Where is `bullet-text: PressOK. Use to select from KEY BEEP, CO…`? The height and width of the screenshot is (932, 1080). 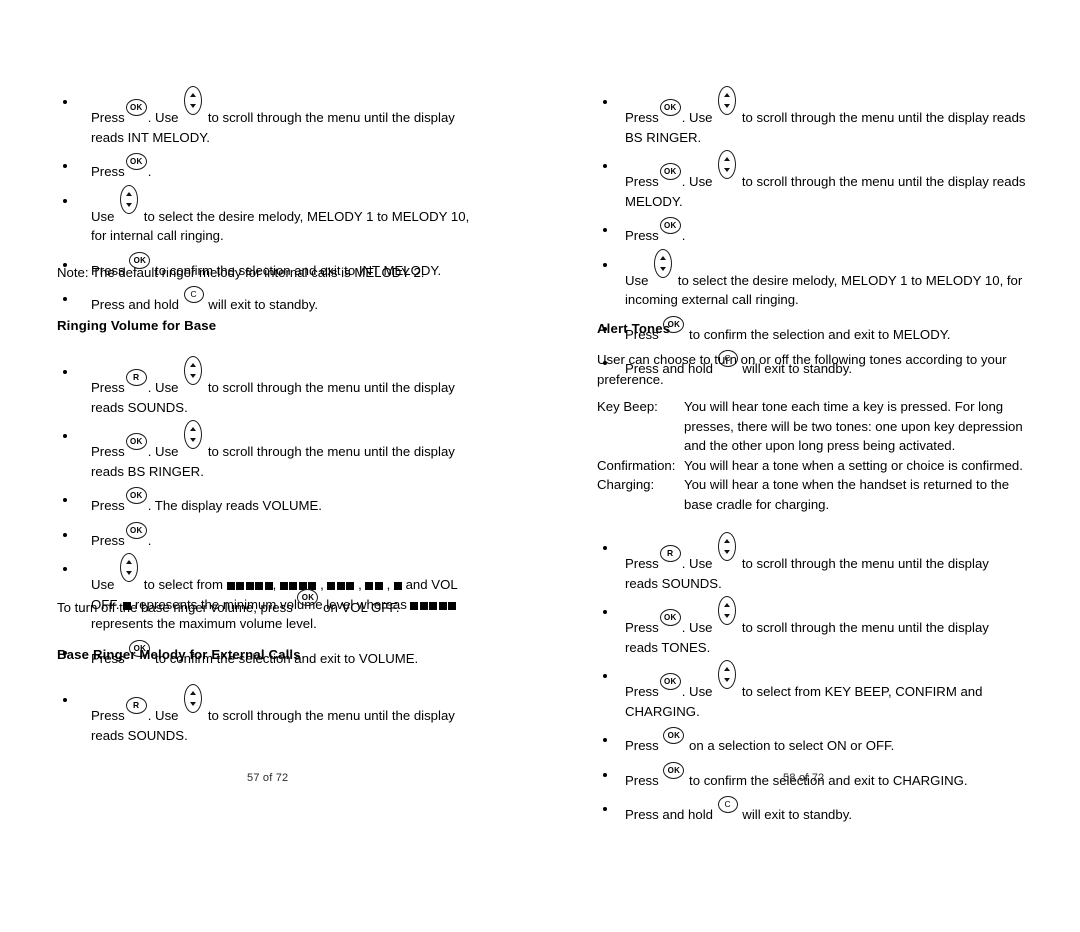 bullet-text: PressOK. Use to select from KEY BEEP, CO… is located at coordinates (813, 690).